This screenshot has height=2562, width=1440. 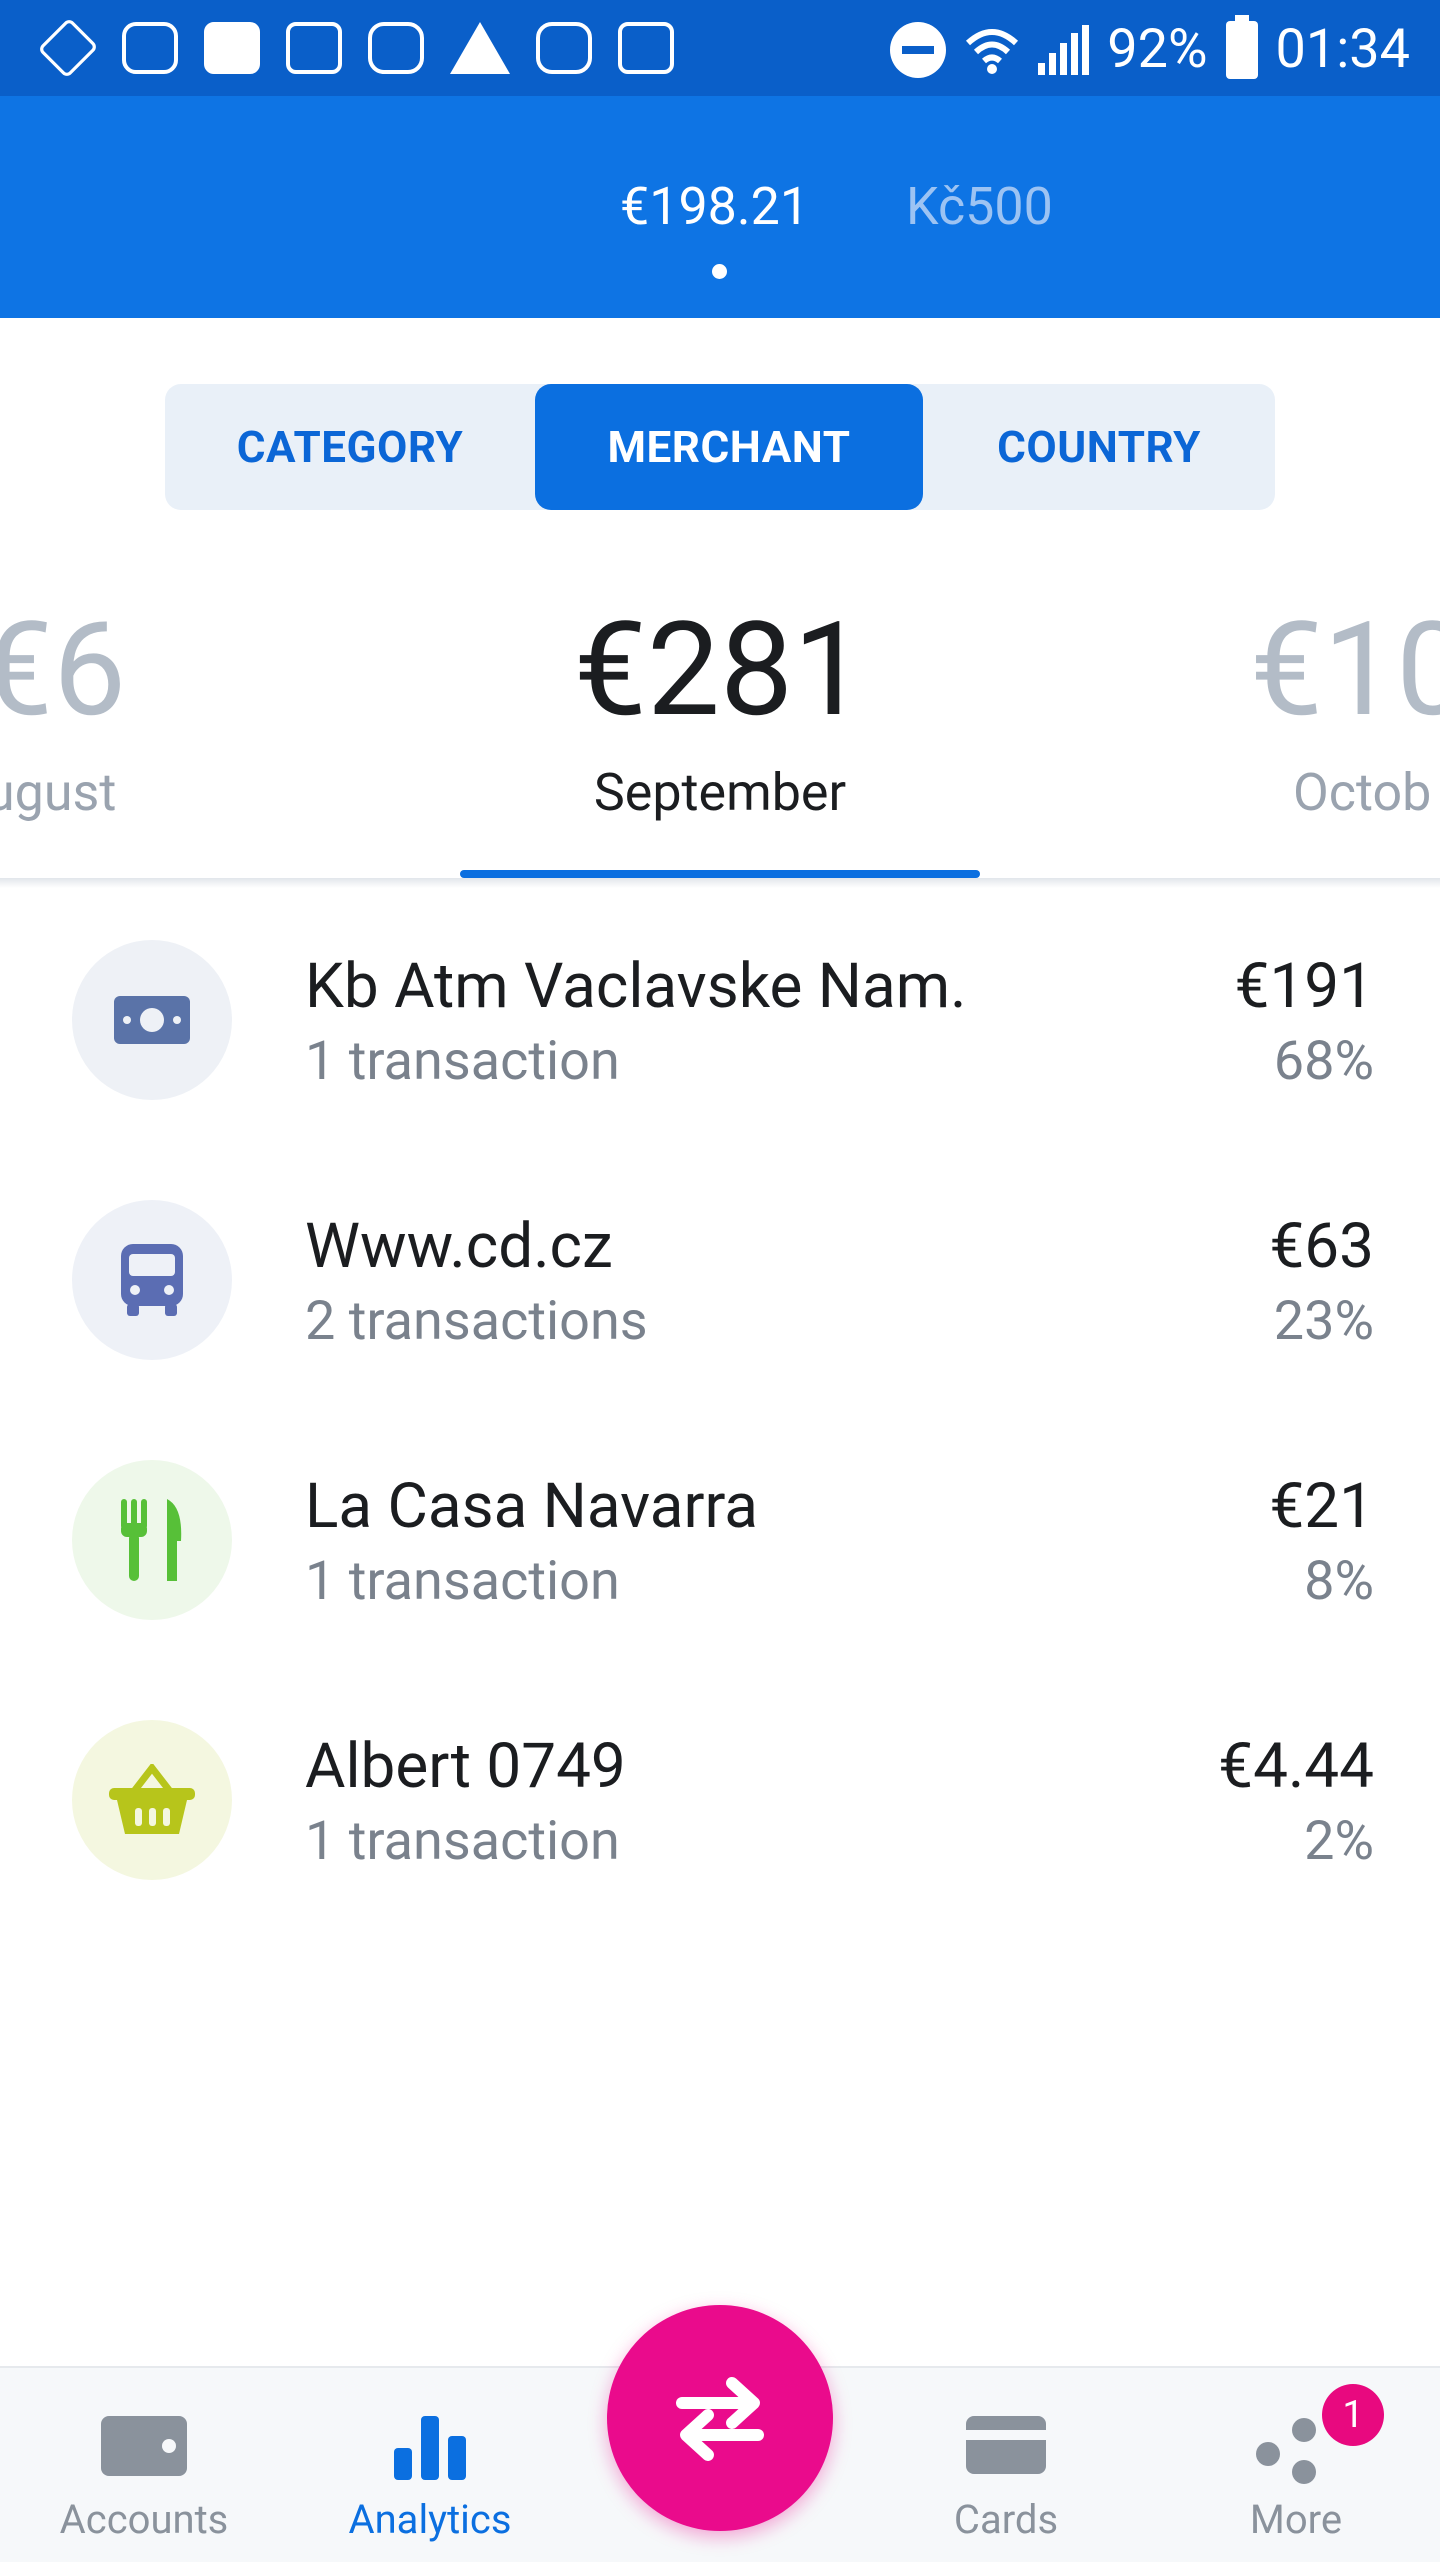 I want to click on cd-app-icon, so click(x=150, y=48).